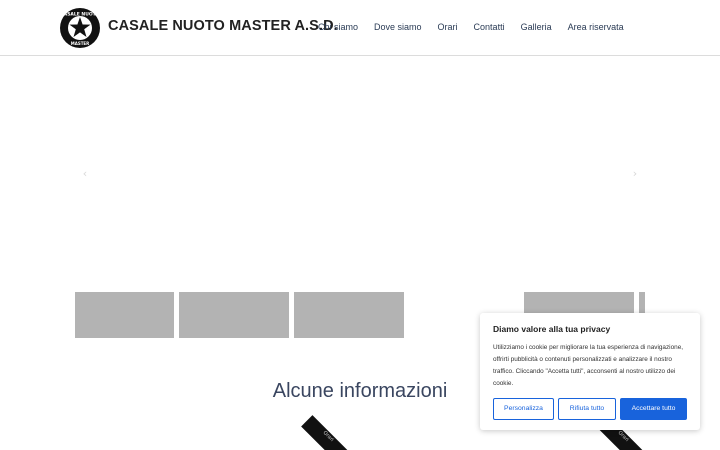 This screenshot has height=450, width=720. What do you see at coordinates (338, 27) in the screenshot?
I see `nav-item-chi-siamo: Chi siamo` at bounding box center [338, 27].